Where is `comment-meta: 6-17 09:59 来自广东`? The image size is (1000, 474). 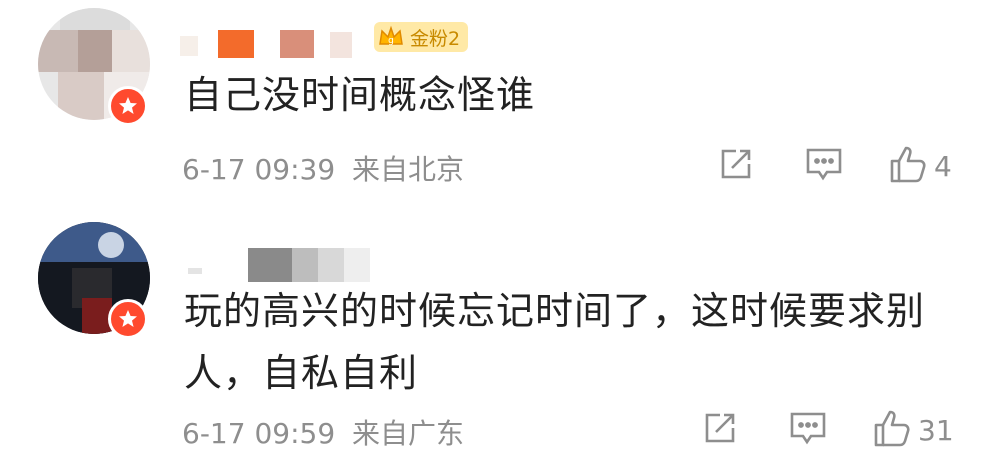
comment-meta: 6-17 09:59 来自广东 is located at coordinates (323, 432).